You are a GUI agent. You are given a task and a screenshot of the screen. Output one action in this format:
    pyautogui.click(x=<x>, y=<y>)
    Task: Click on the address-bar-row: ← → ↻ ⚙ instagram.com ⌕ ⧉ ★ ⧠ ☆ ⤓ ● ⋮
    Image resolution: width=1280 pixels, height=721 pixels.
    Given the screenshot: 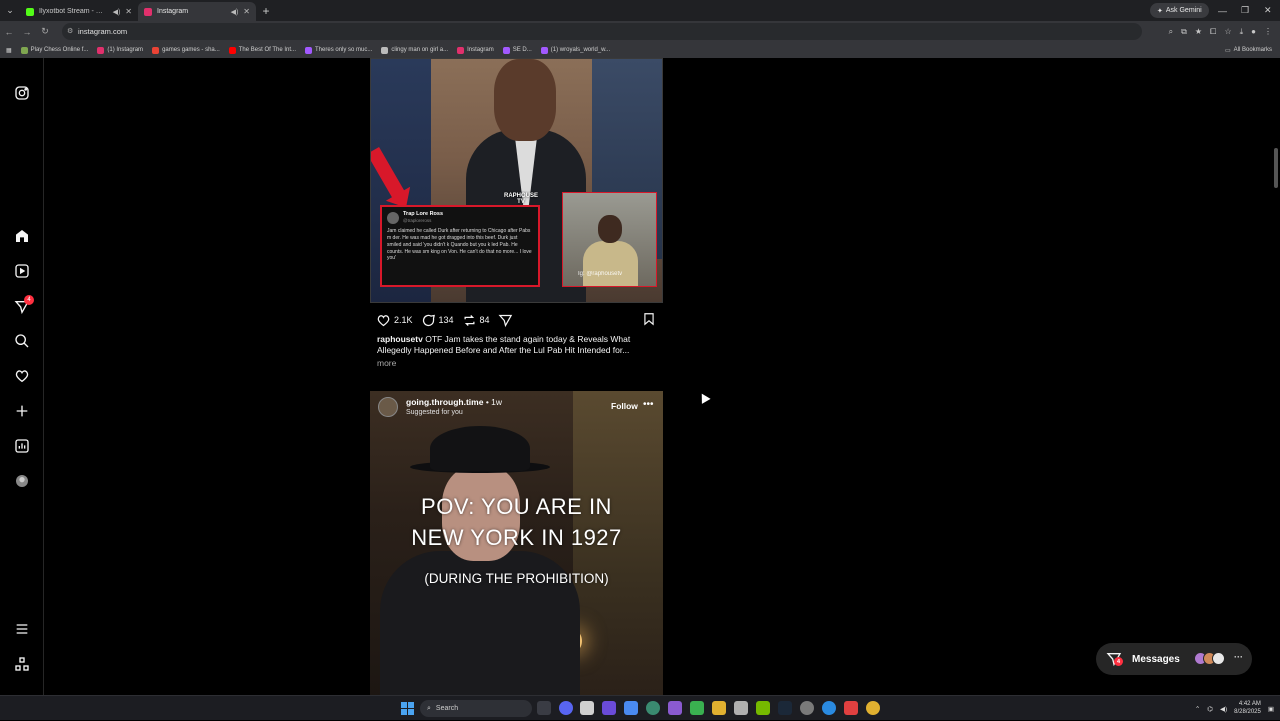 What is the action you would take?
    pyautogui.click(x=640, y=31)
    